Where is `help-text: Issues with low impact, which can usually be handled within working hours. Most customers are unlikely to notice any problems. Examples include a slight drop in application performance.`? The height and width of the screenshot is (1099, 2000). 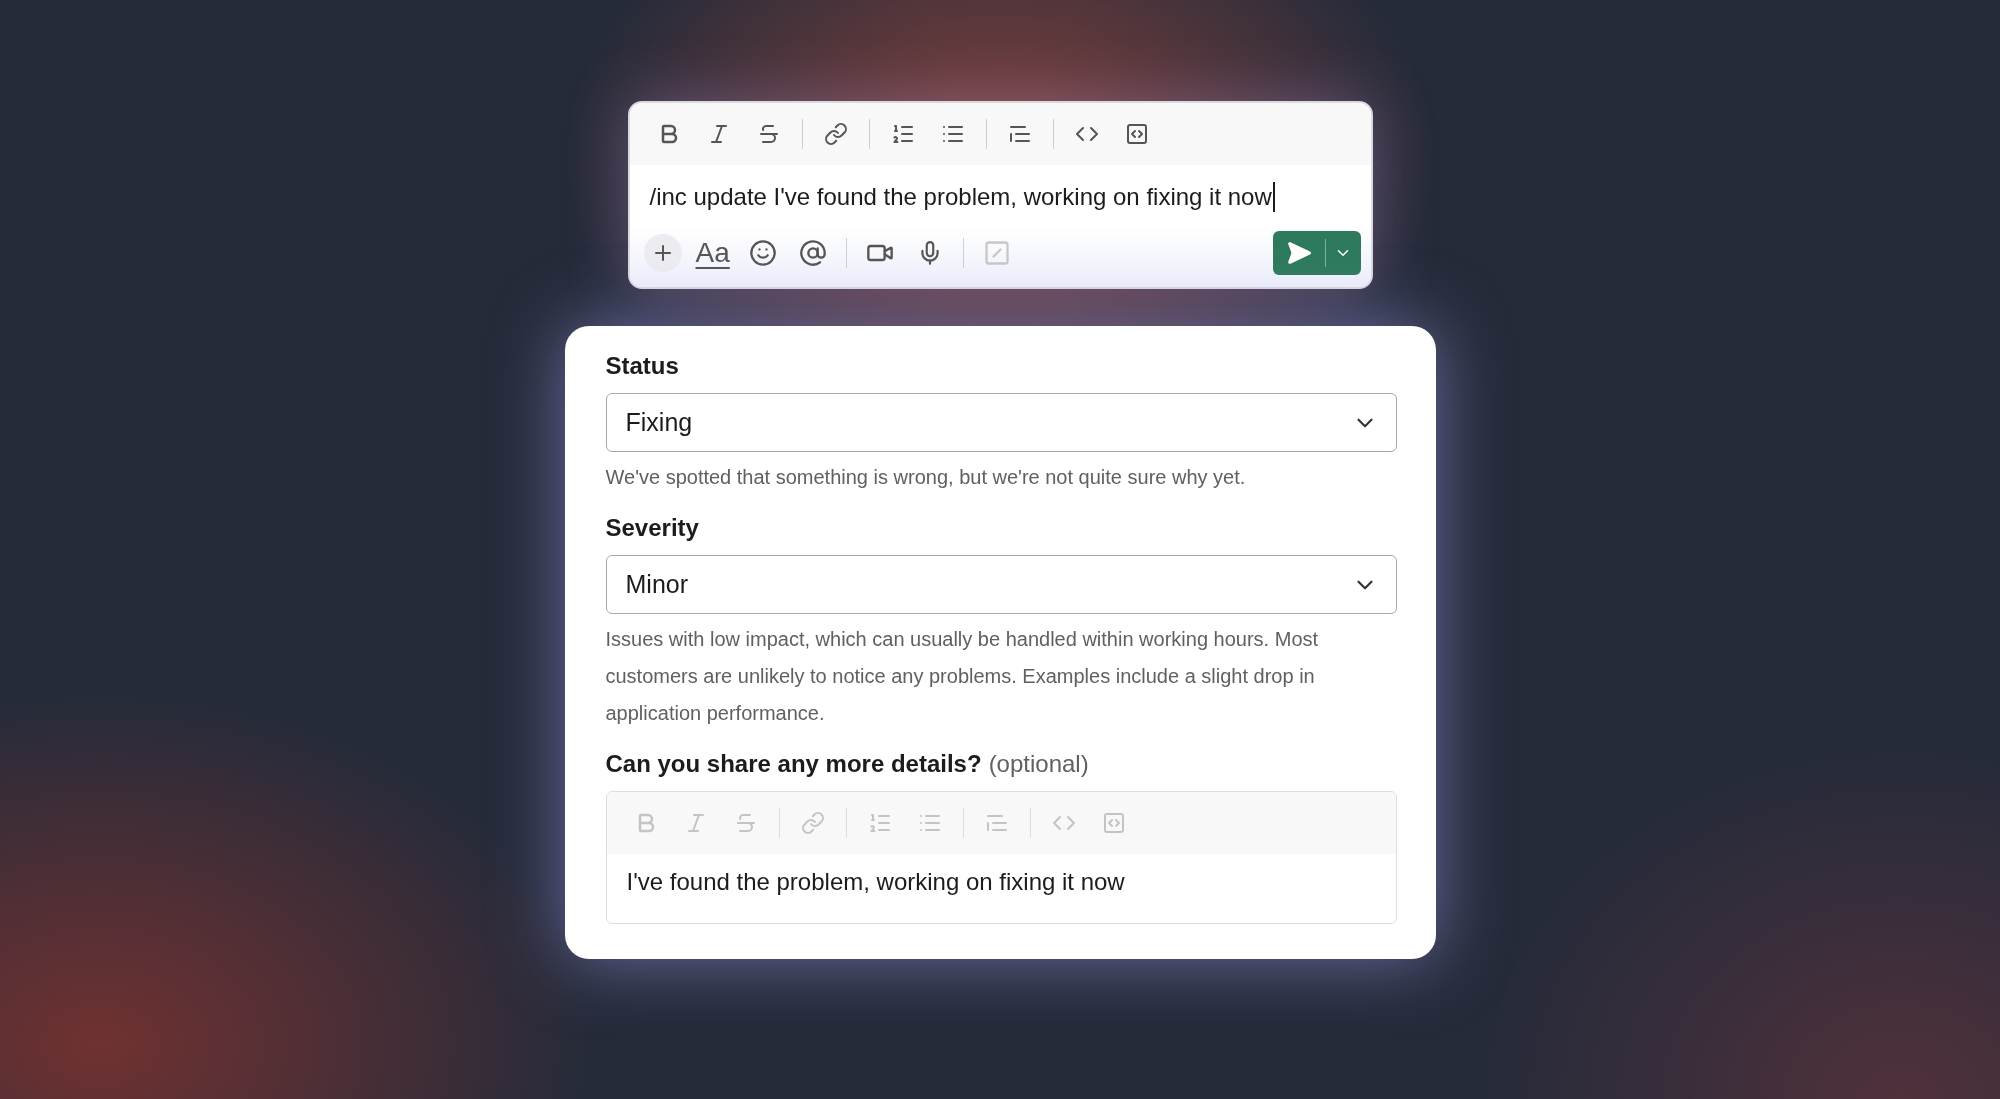
help-text: Issues with low impact, which can usually be handled within working hours. Most customers are unlikely to notice any problems. Examples include a slight drop in application performance. is located at coordinates (962, 676).